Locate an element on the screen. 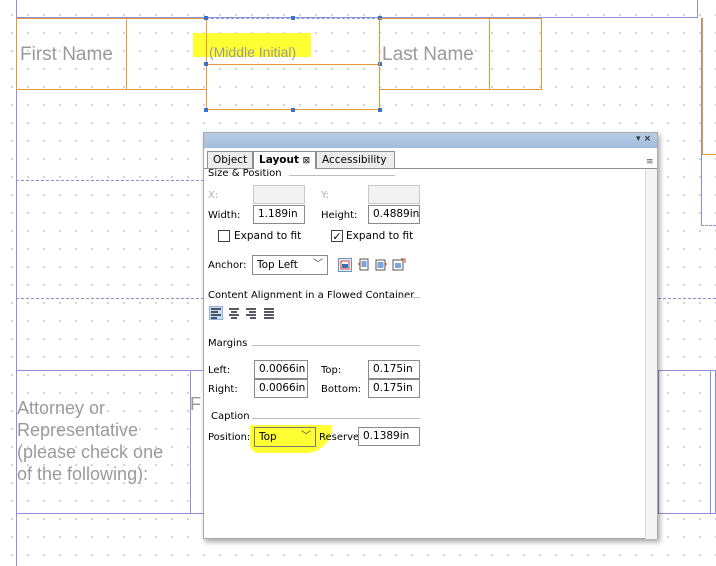 This screenshot has height=566, width=716. y-field is located at coordinates (394, 194).